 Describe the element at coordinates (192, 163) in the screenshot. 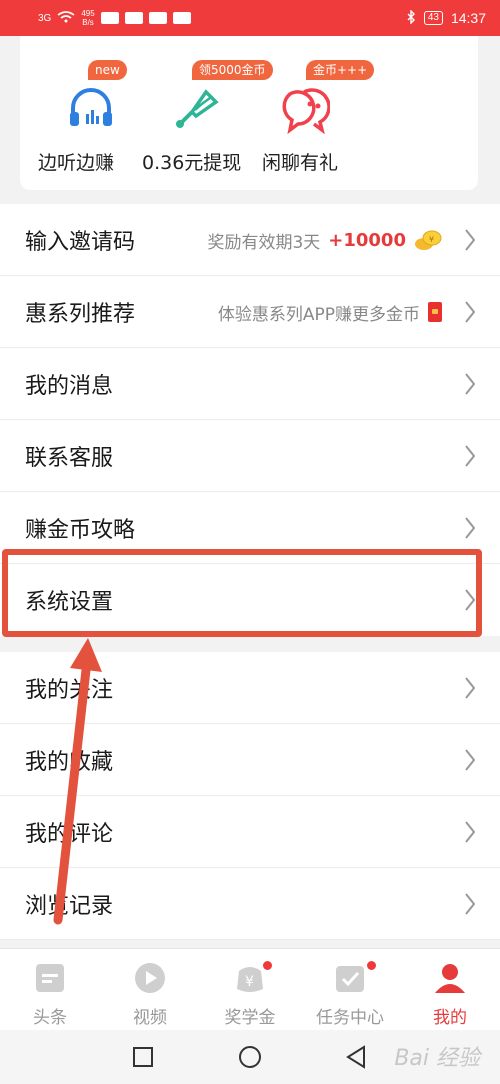

I see `feature-label: 0.36元提现` at that location.